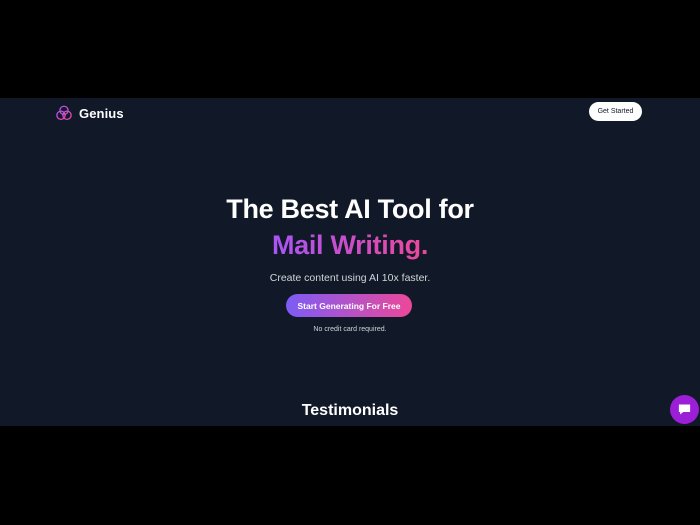 Image resolution: width=700 pixels, height=525 pixels. What do you see at coordinates (350, 410) in the screenshot?
I see `testimonials-heading: Testimonials` at bounding box center [350, 410].